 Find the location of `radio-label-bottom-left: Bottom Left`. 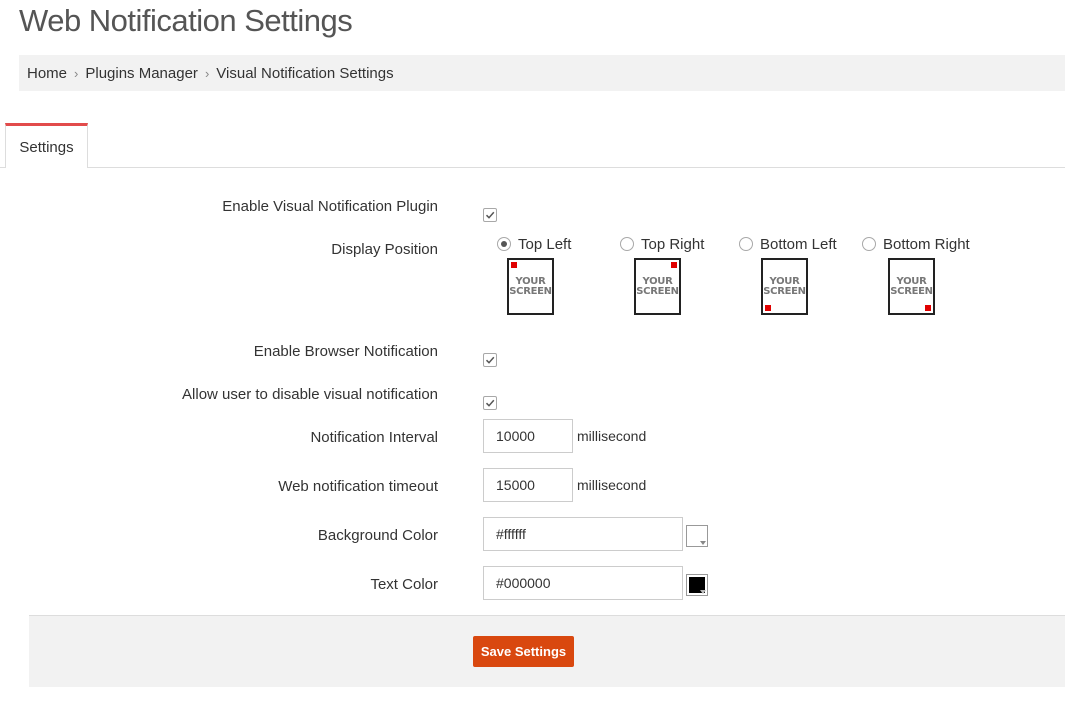

radio-label-bottom-left: Bottom Left is located at coordinates (798, 244).